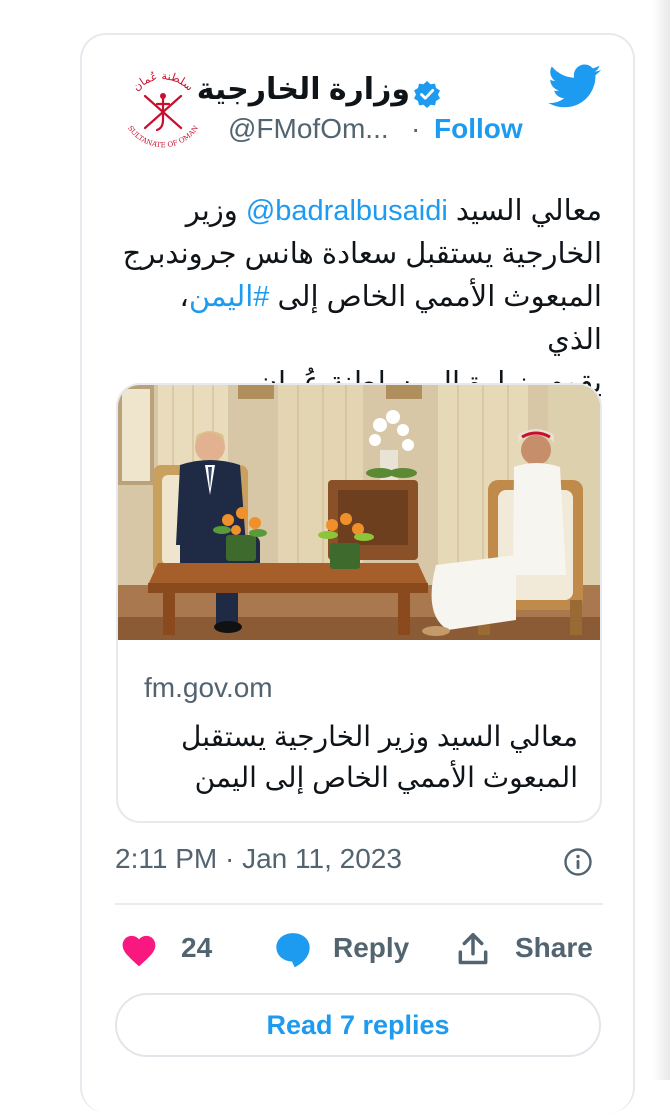 The image size is (670, 1113). I want to click on link-title-line: معالي السيد وزير الخارجية يستقبل, so click(379, 736).